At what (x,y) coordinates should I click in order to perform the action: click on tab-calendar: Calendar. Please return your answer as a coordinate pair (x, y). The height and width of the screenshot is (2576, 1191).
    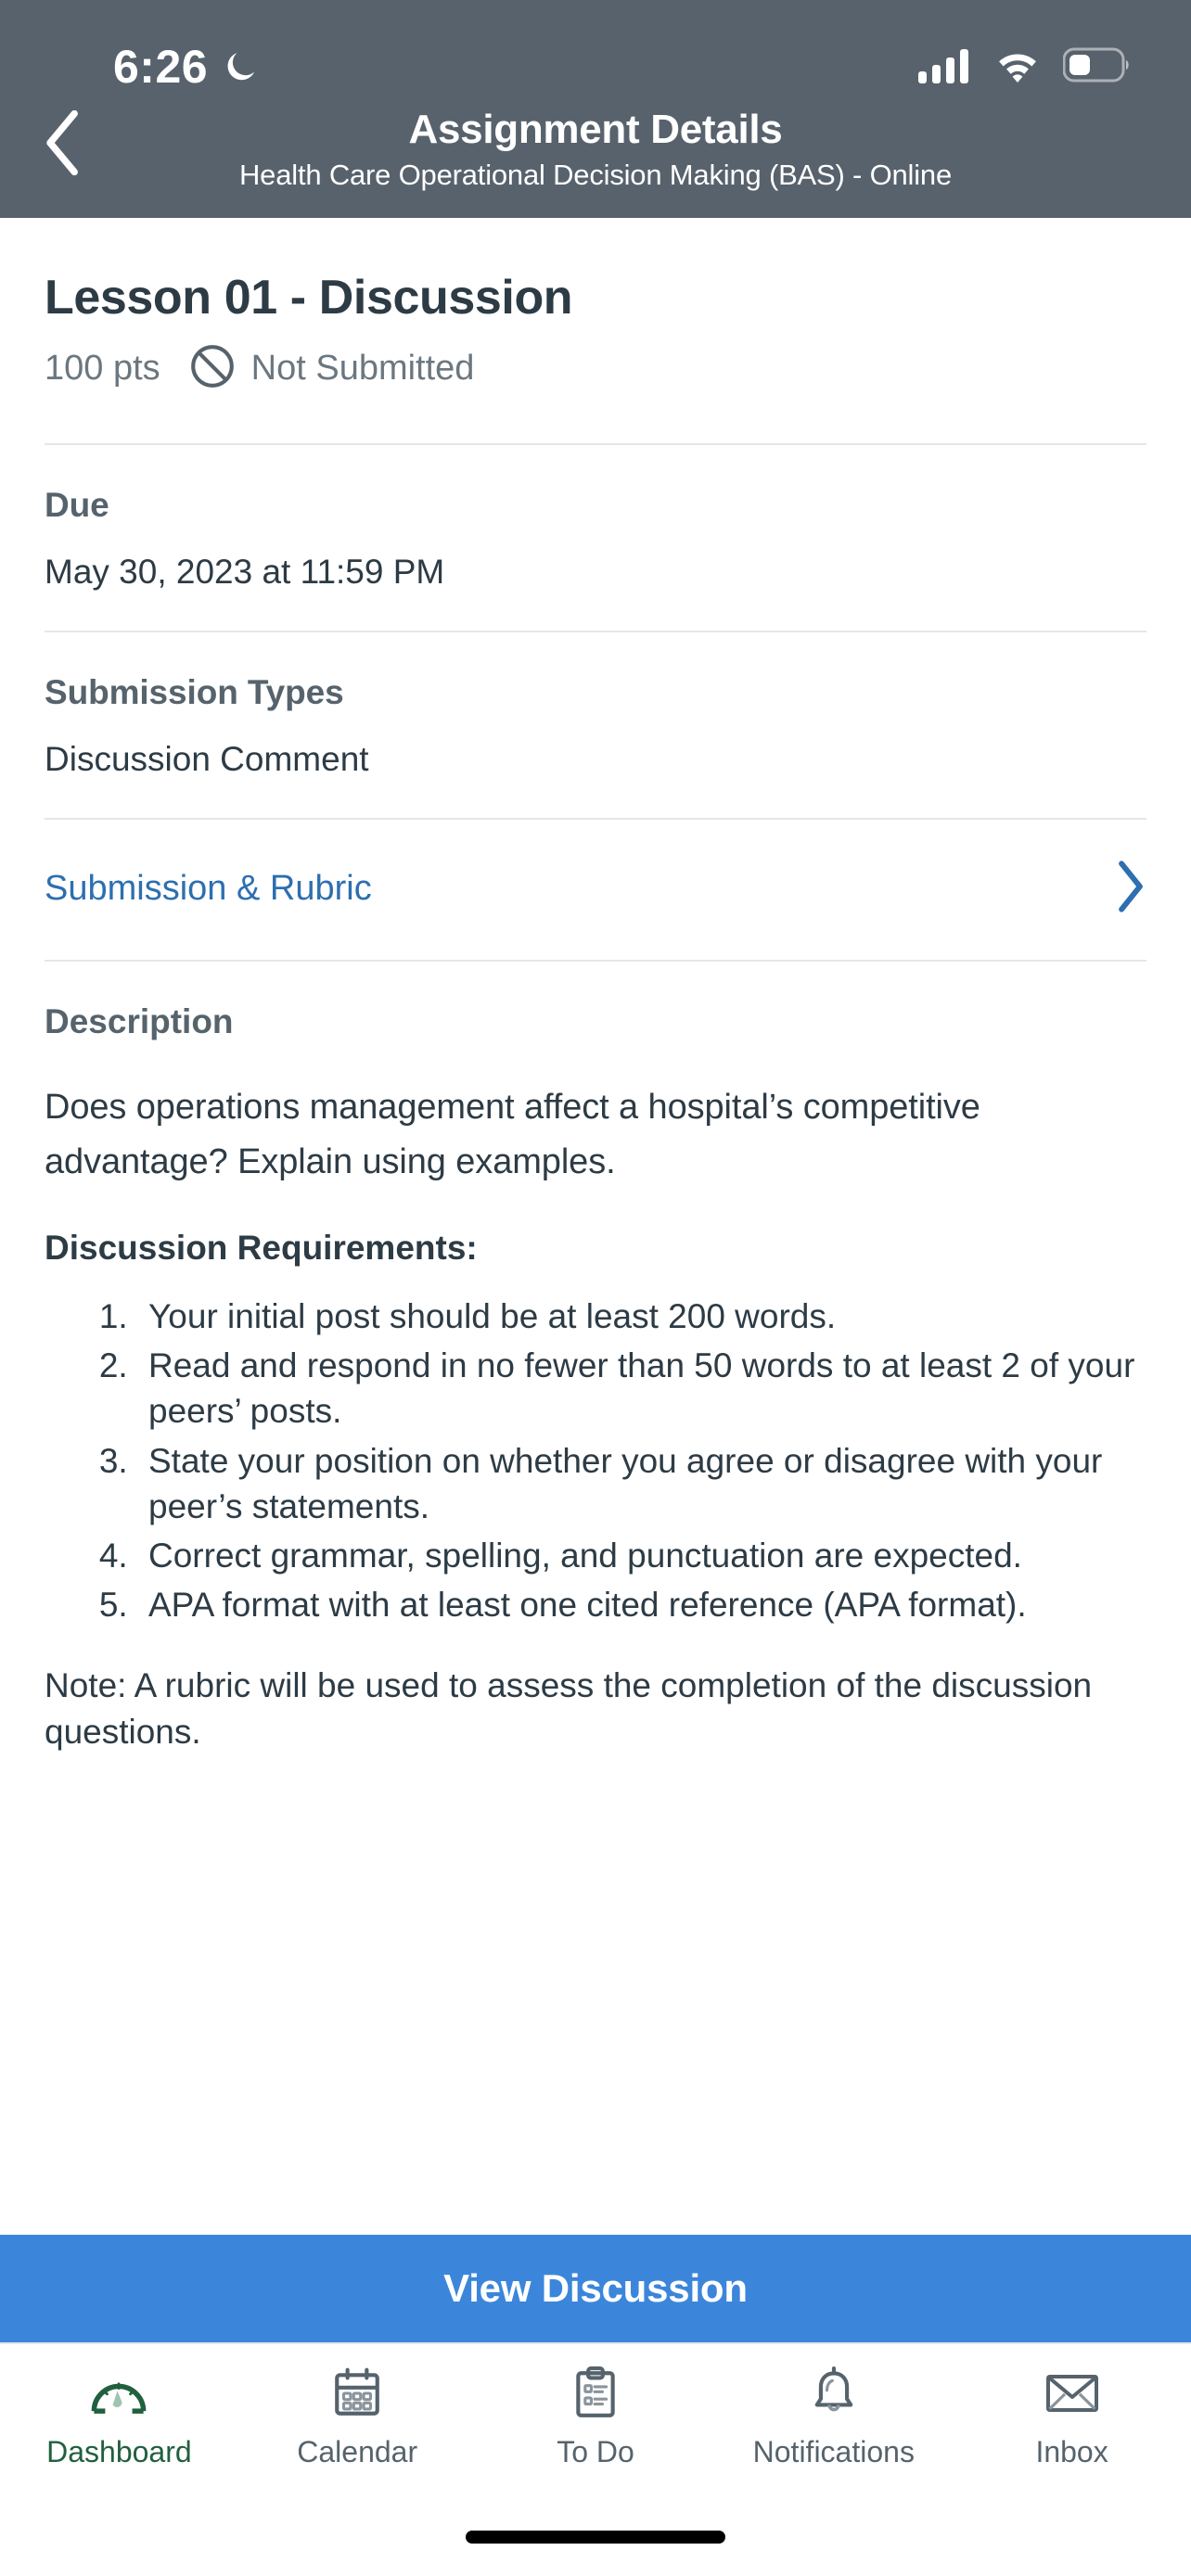
    Looking at the image, I should click on (357, 2417).